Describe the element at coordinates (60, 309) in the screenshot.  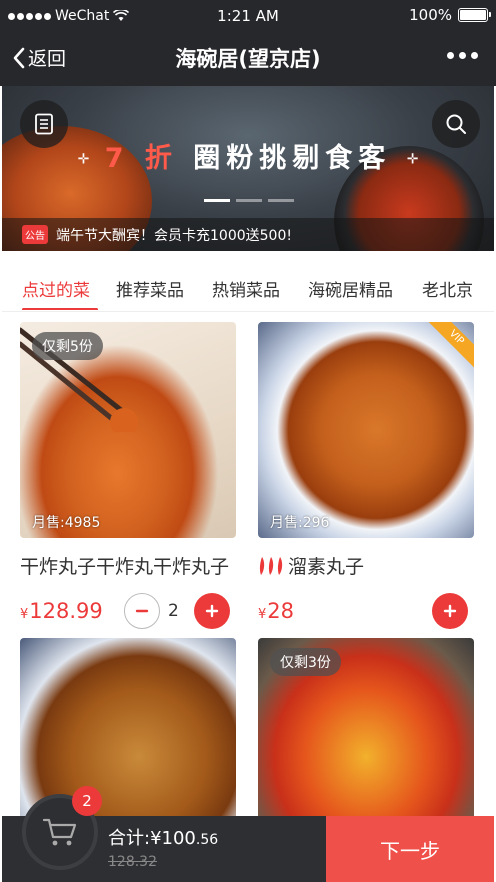
I see `tab-underline` at that location.